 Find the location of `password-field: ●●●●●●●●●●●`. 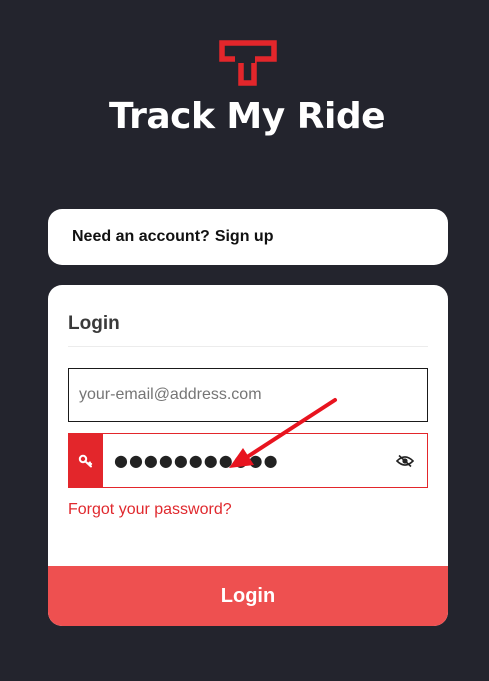

password-field: ●●●●●●●●●●● is located at coordinates (248, 460).